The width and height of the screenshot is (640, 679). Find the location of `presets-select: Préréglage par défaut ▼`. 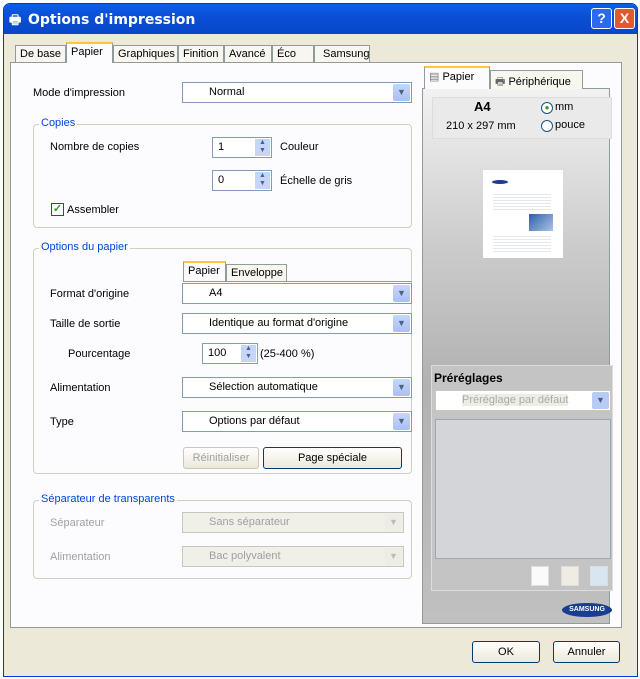

presets-select: Préréglage par défaut ▼ is located at coordinates (523, 400).